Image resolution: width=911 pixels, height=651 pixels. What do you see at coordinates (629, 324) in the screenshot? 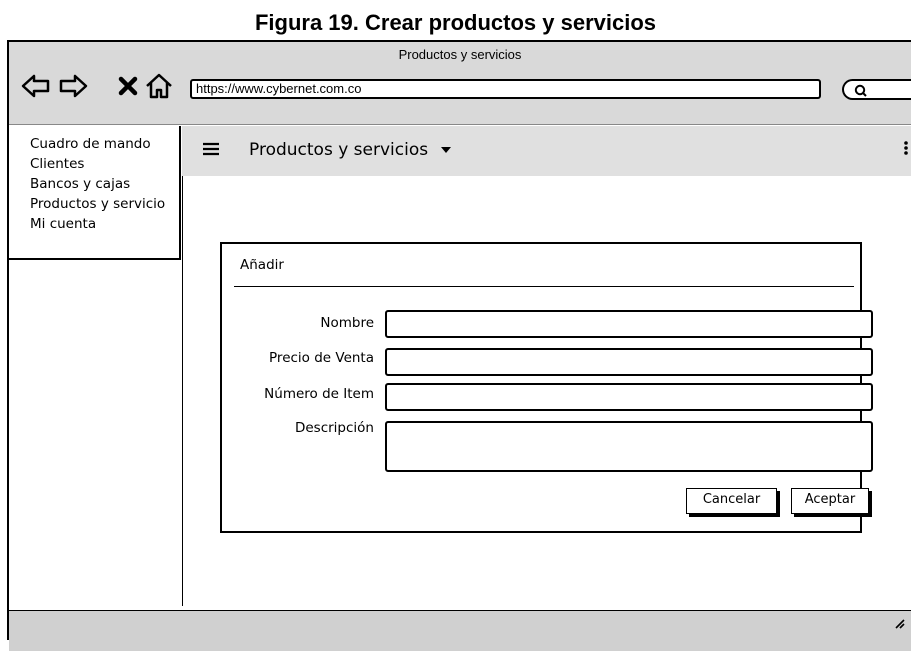
I see `nombre-field` at bounding box center [629, 324].